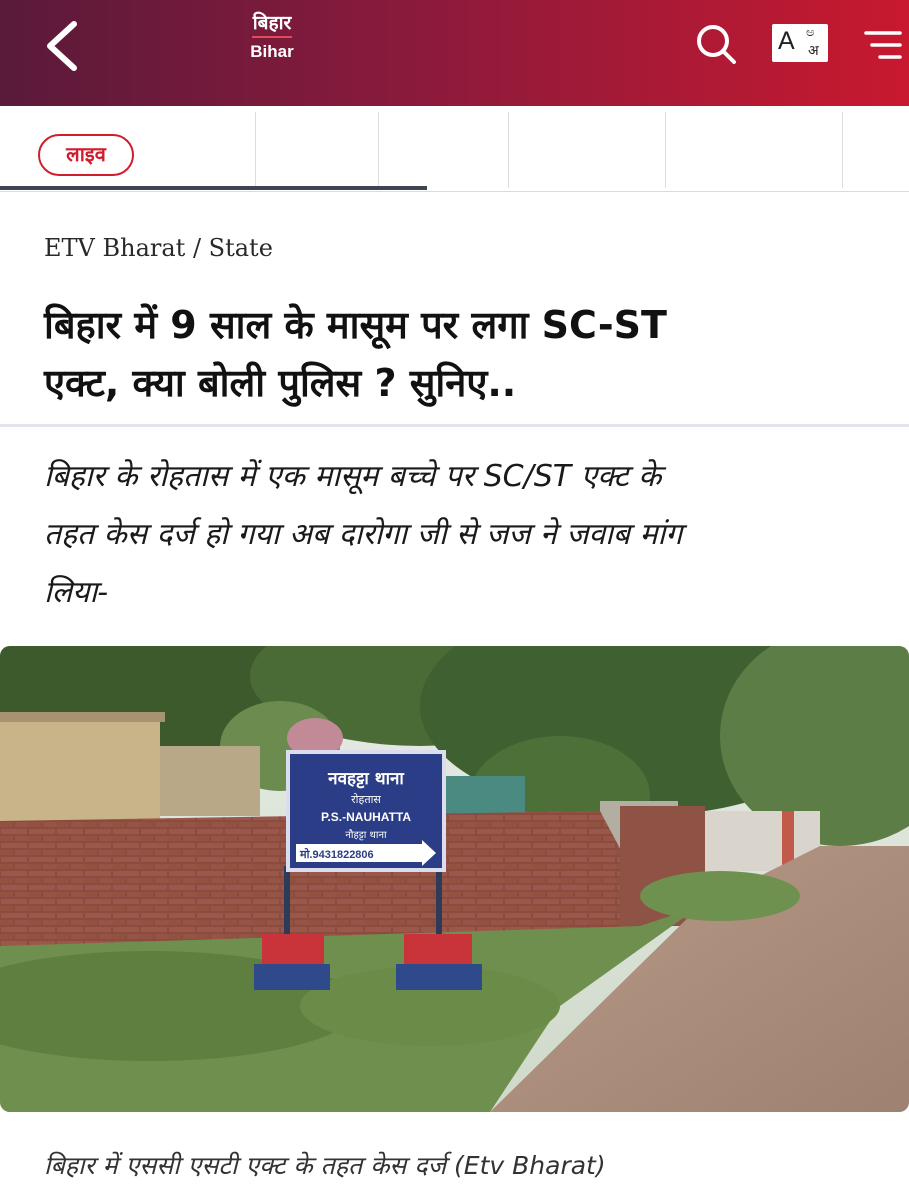  I want to click on top-app-bar: बिहार Bihar A ಅ अ, so click(454, 53).